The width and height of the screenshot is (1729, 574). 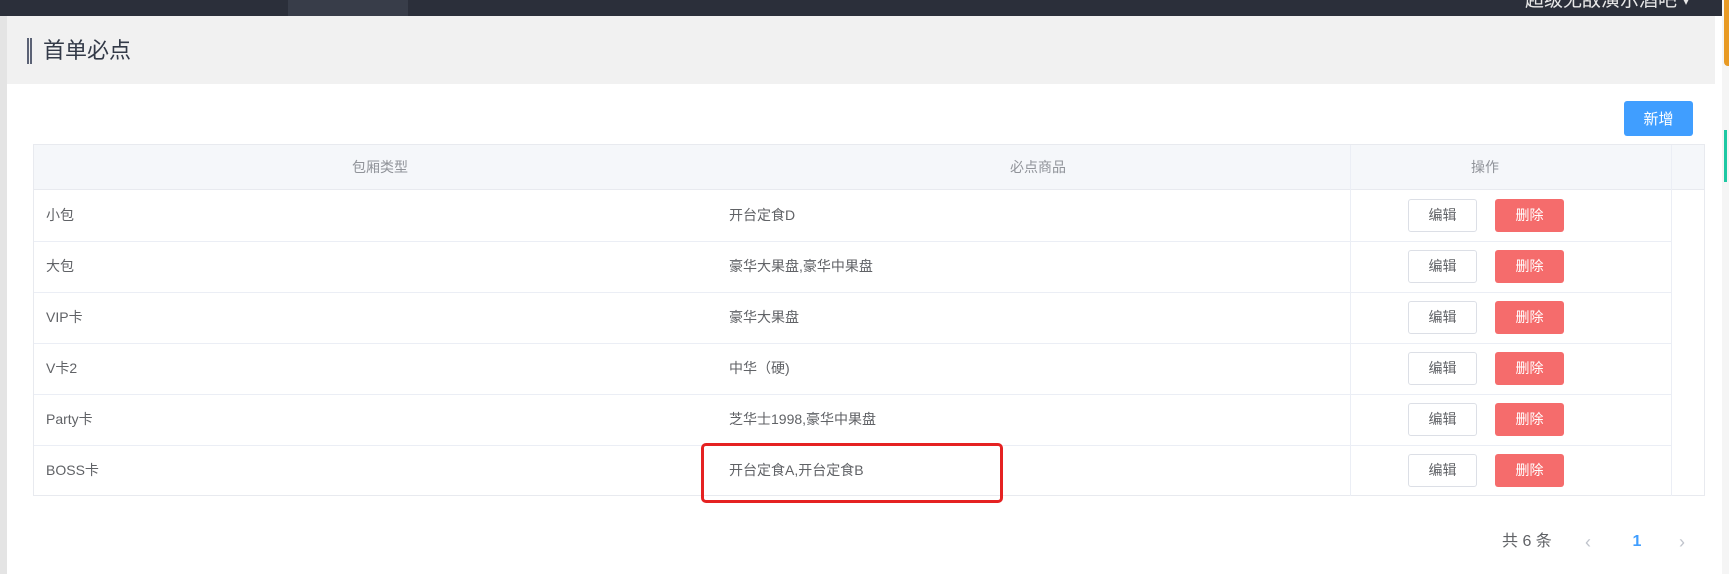 I want to click on room-type-cell: VIP卡, so click(x=64, y=317).